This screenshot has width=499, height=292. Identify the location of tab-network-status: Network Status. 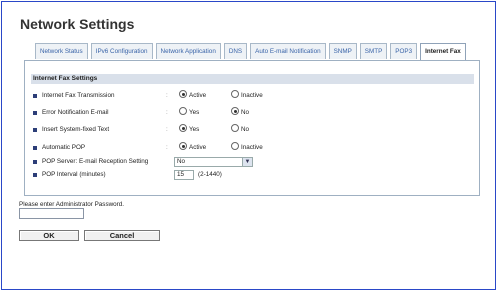
(61, 51).